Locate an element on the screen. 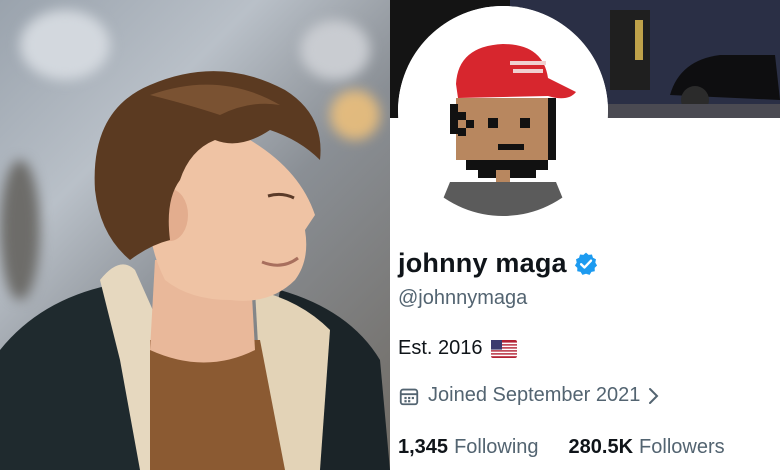  followers-link: 280.5K Followers is located at coordinates (647, 447).